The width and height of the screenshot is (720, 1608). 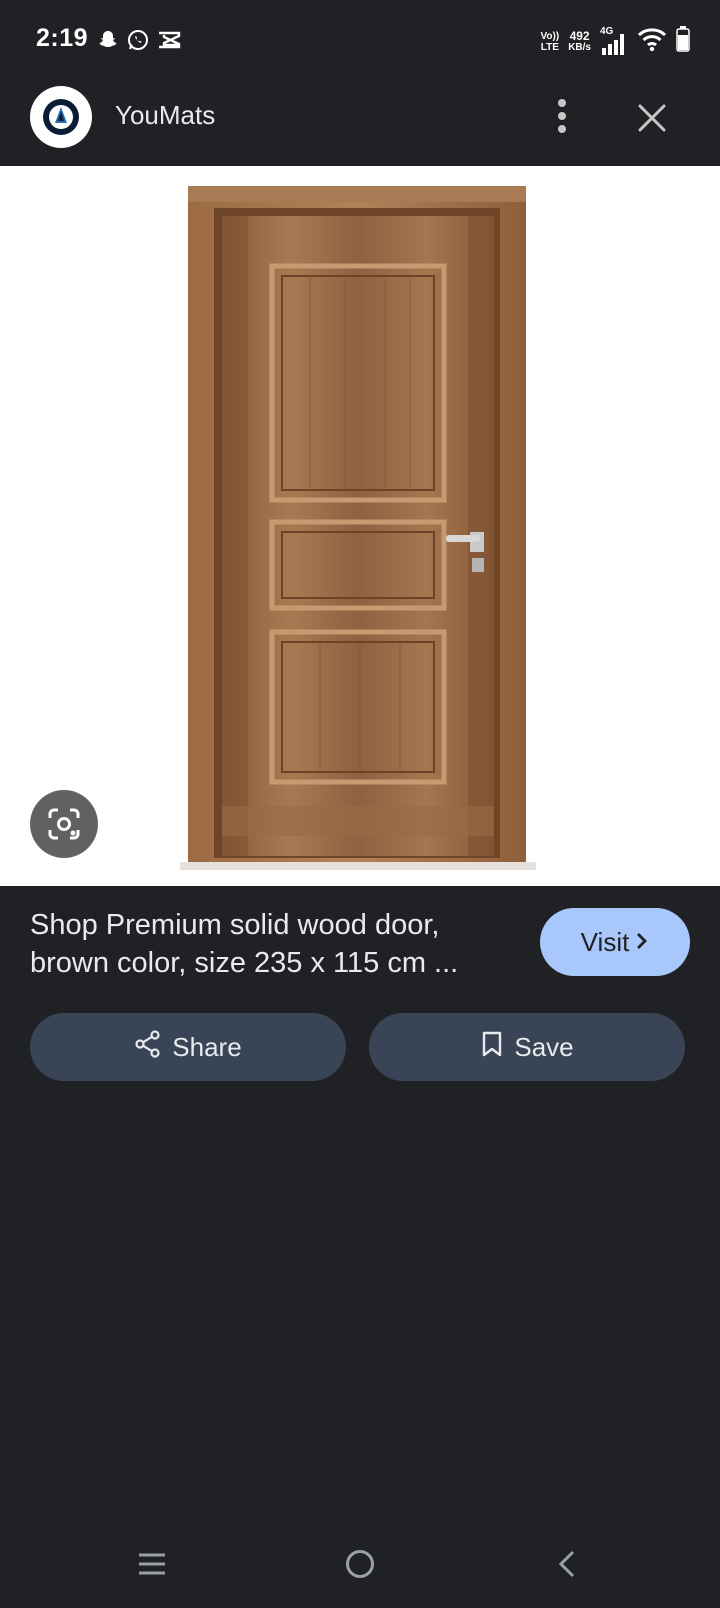 I want to click on home-icon, so click(x=360, y=1564).